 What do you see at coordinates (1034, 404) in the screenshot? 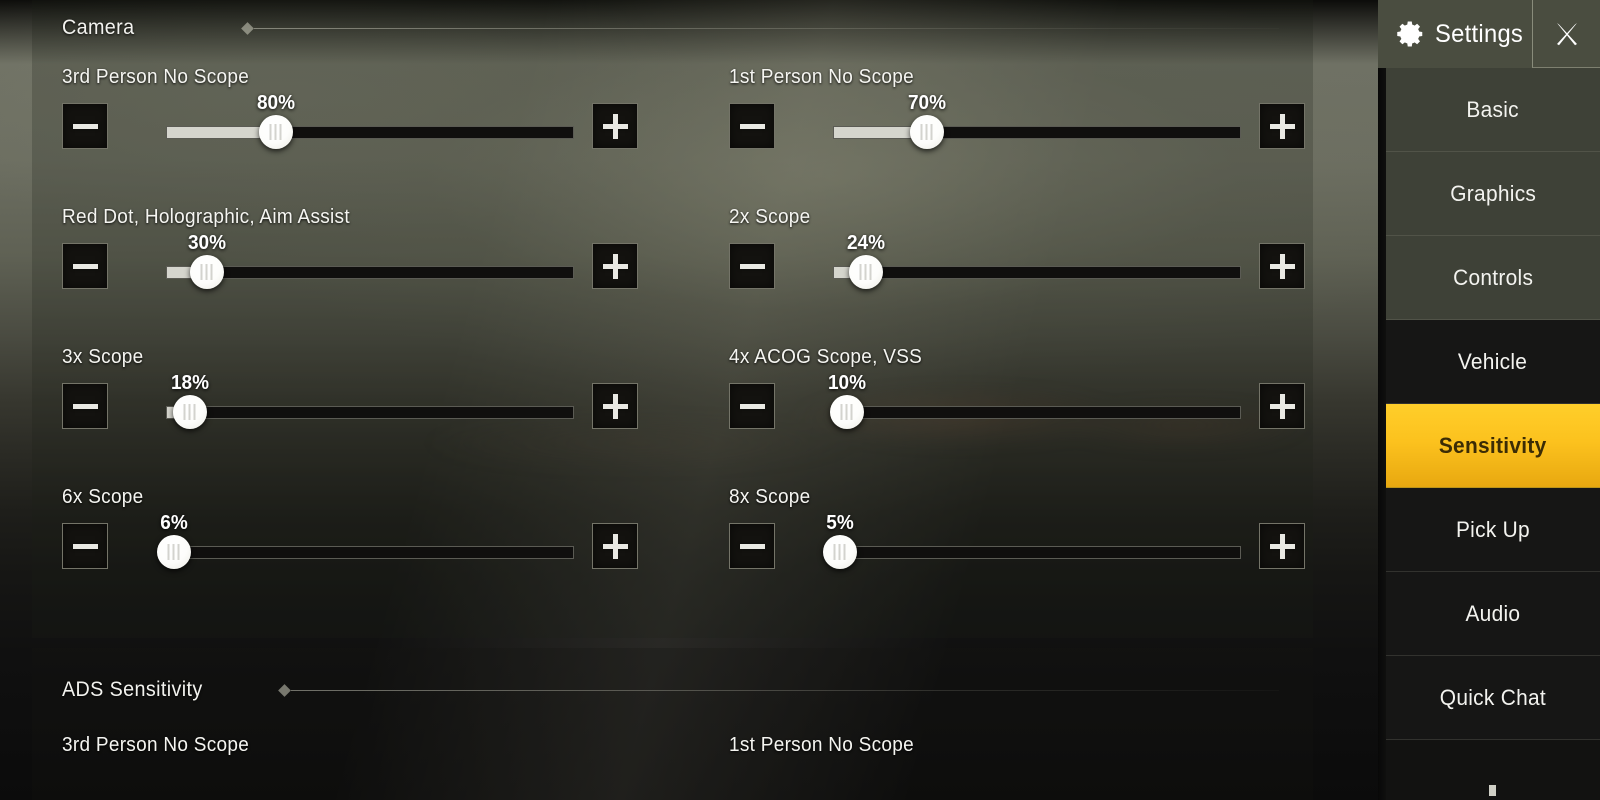
I see `slider-4x-acog: 10%` at bounding box center [1034, 404].